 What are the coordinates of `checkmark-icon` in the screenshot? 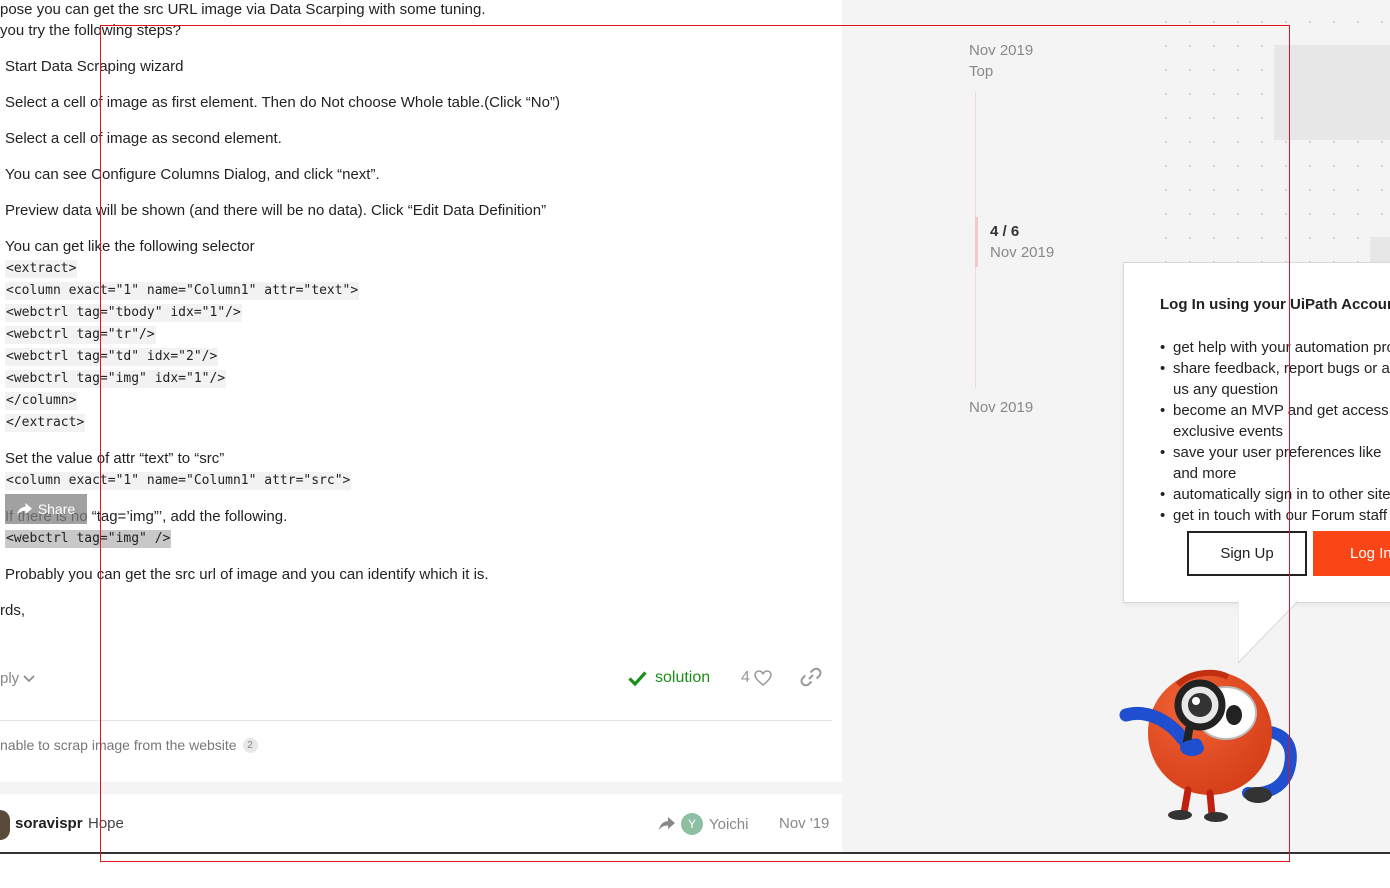 It's located at (637, 678).